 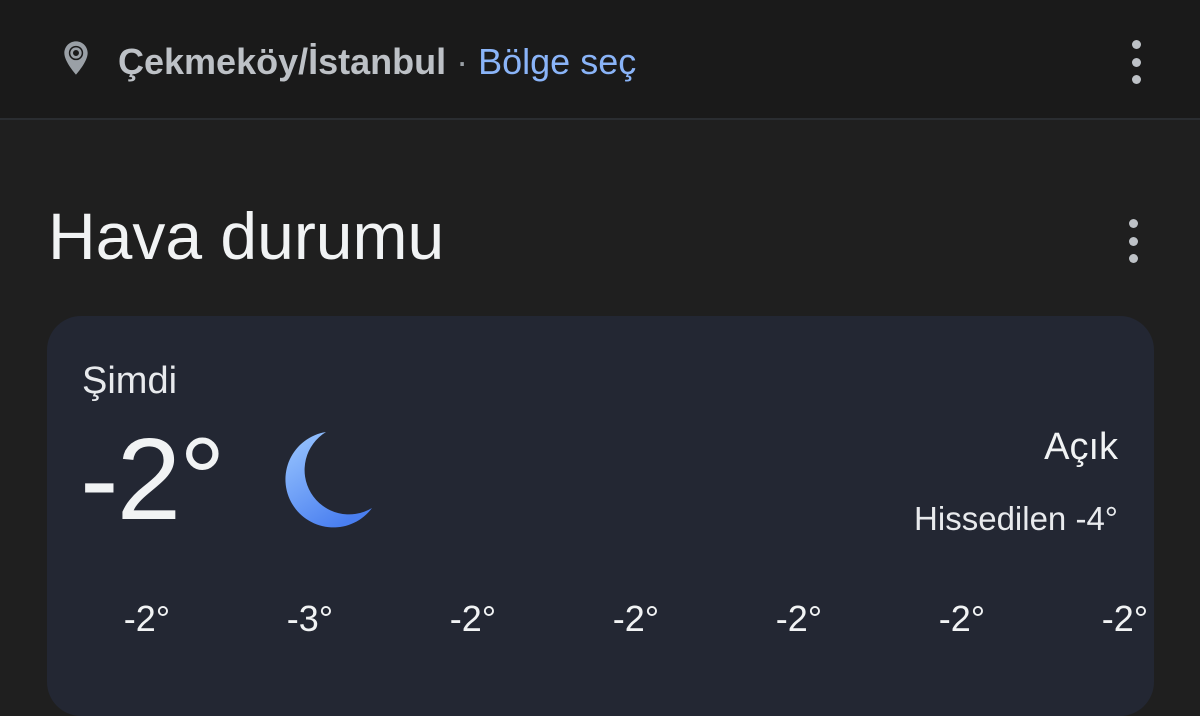 What do you see at coordinates (130, 381) in the screenshot?
I see `now-label: Şimdi` at bounding box center [130, 381].